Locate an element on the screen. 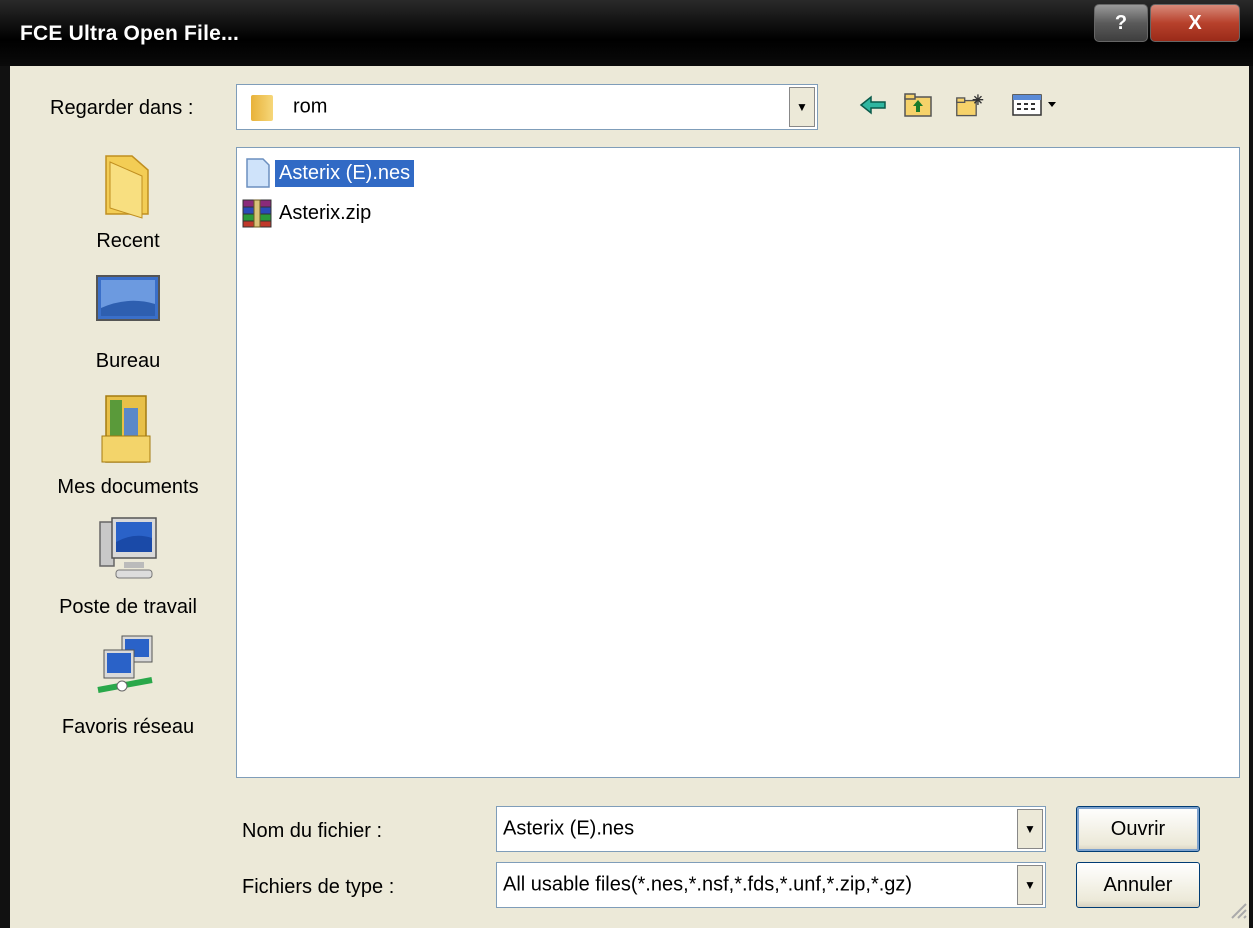 The image size is (1253, 928). place-label: Favoris réseau is located at coordinates (128, 727).